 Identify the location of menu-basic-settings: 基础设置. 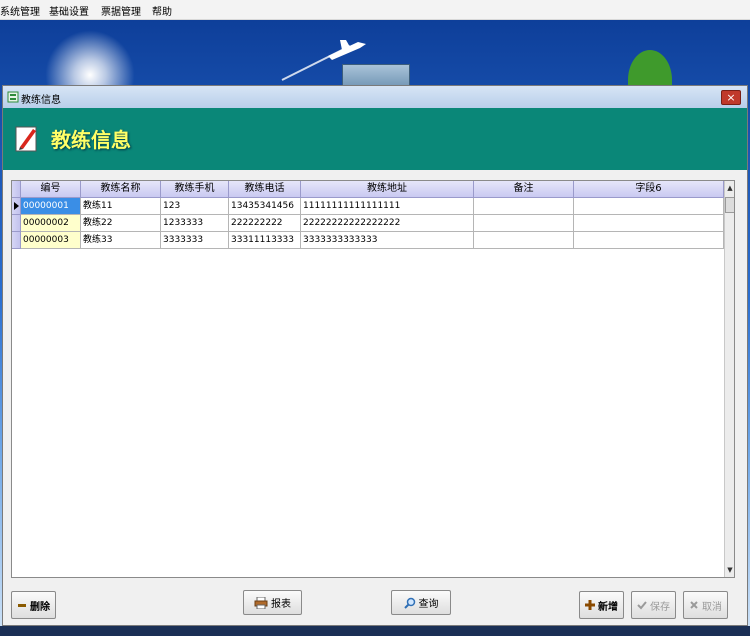
(69, 10).